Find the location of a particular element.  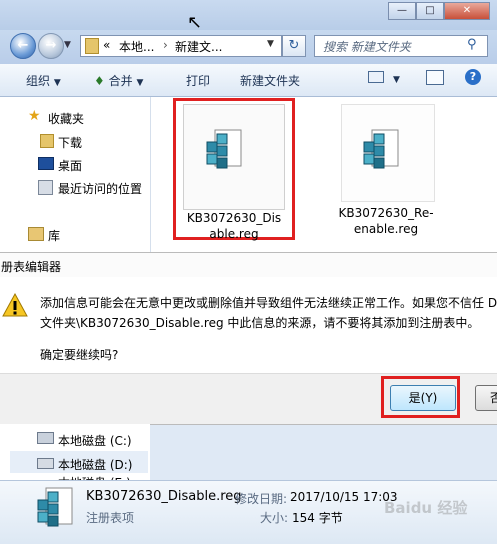

watermark: Baidu 经验 is located at coordinates (426, 508).